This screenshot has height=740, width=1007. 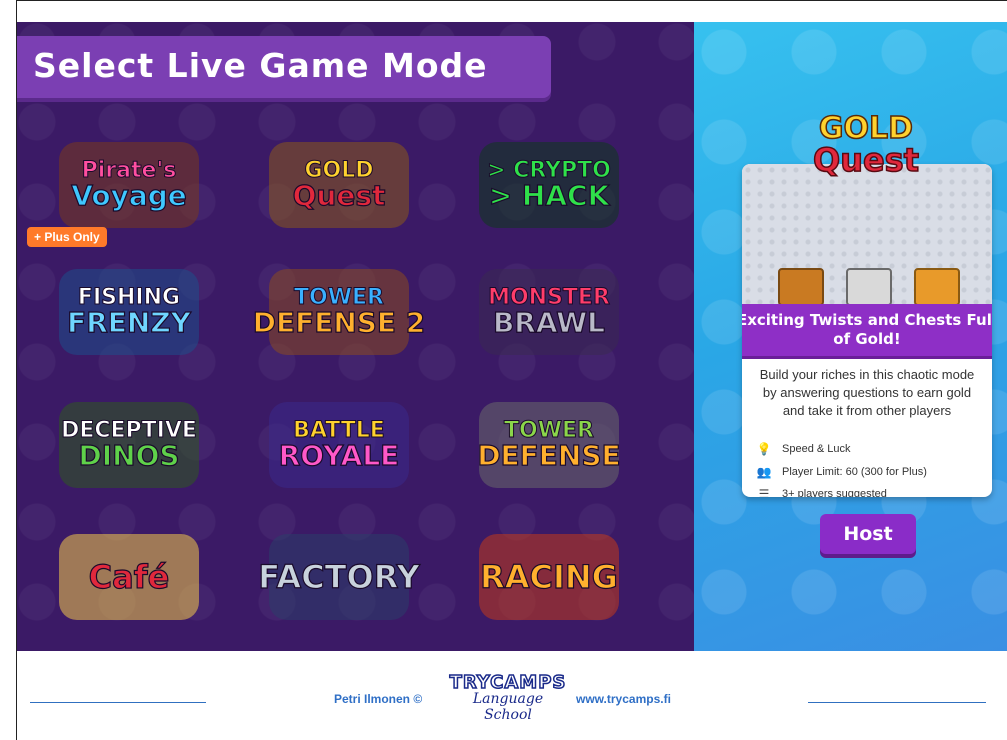 I want to click on footer-logo-bottom: Language School, so click(x=508, y=707).